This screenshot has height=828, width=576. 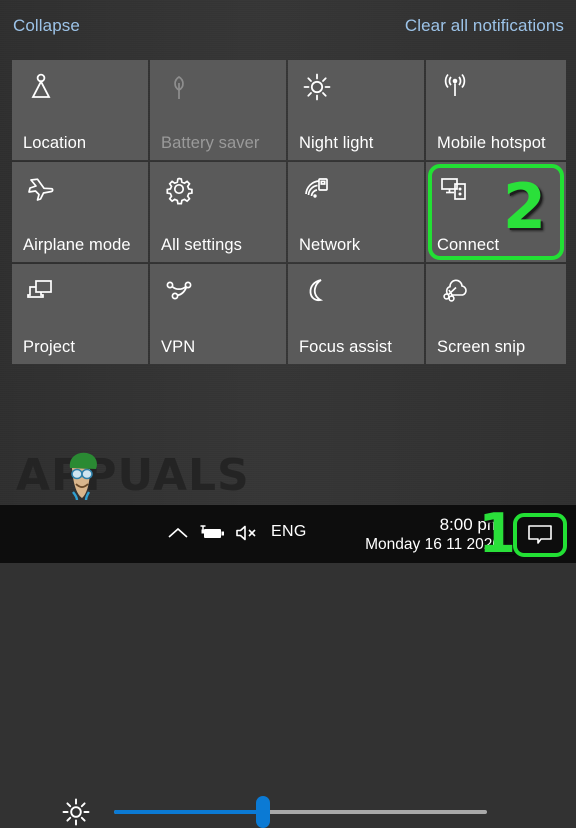 I want to click on clock: 8:00 pm Monday 16 11 2020, so click(x=433, y=534).